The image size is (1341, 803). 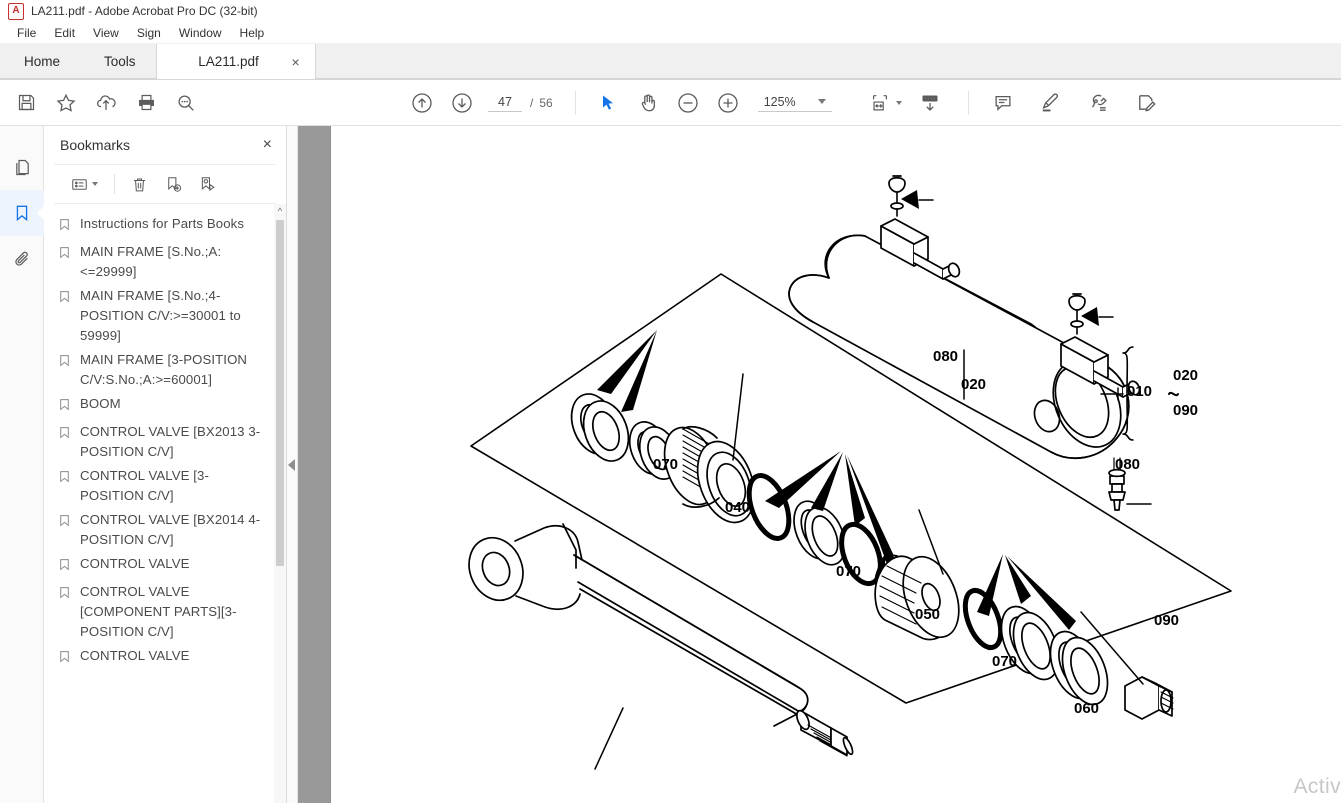 What do you see at coordinates (670, 32) in the screenshot?
I see `menu-bar: File Edit View Sign Window Help` at bounding box center [670, 32].